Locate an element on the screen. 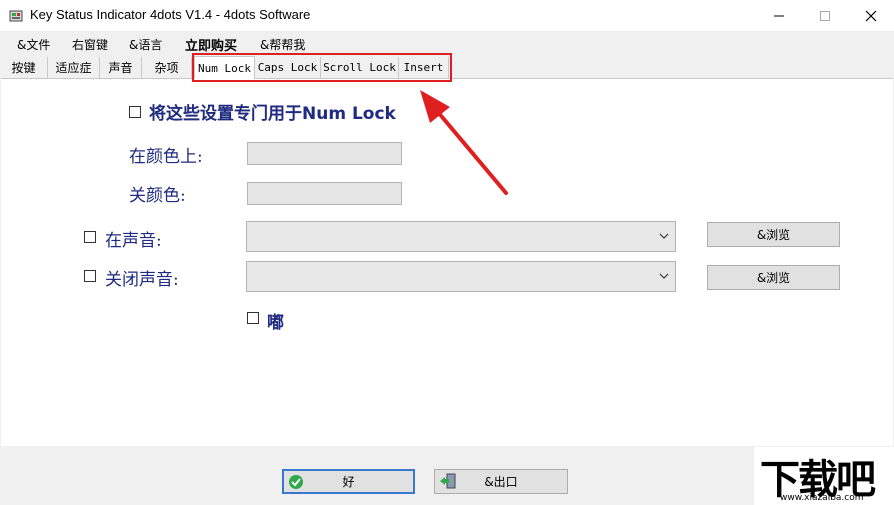 This screenshot has height=505, width=894. tab-scroll-lock: Scroll Lock is located at coordinates (360, 67).